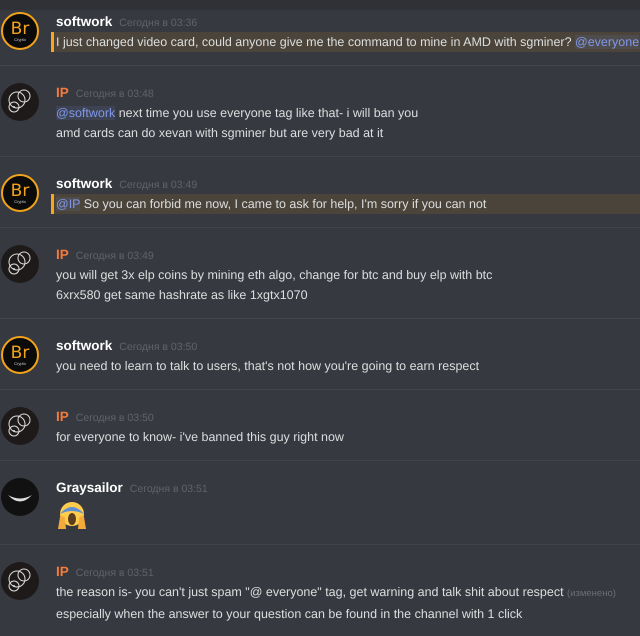  I want to click on username: Graysailor, so click(89, 488).